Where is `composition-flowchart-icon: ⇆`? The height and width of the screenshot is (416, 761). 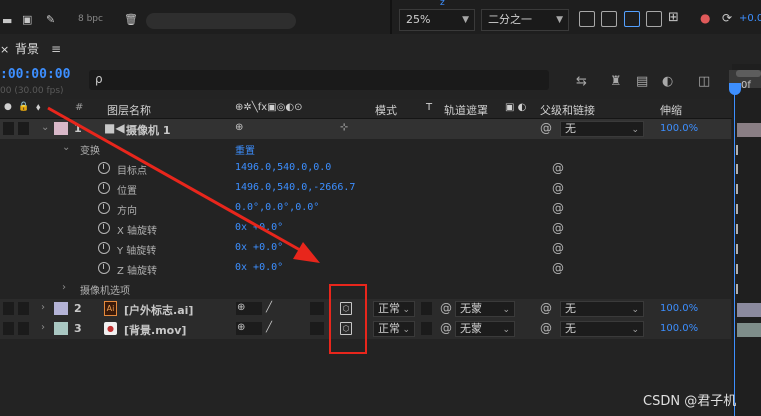
composition-flowchart-icon: ⇆ is located at coordinates (581, 81).